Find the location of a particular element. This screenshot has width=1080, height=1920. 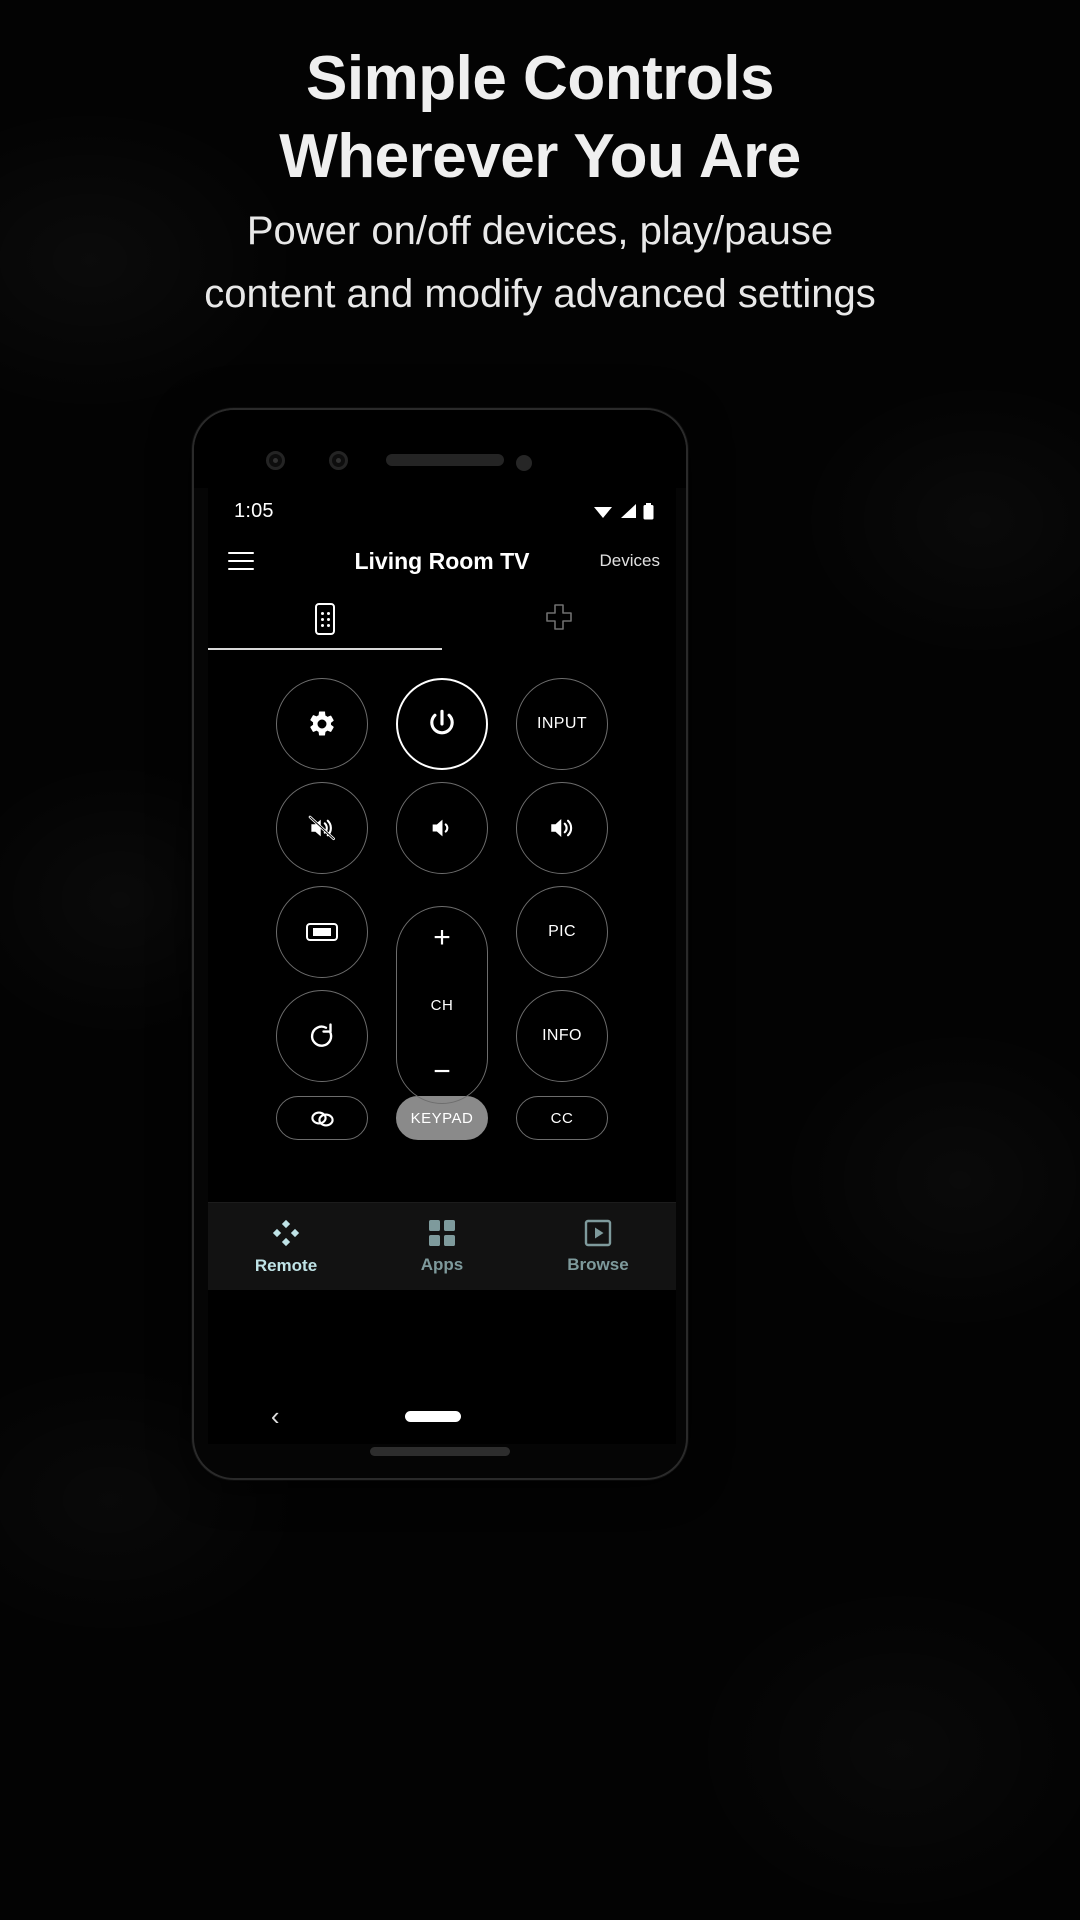

status-bar: 1:05 is located at coordinates (442, 511).